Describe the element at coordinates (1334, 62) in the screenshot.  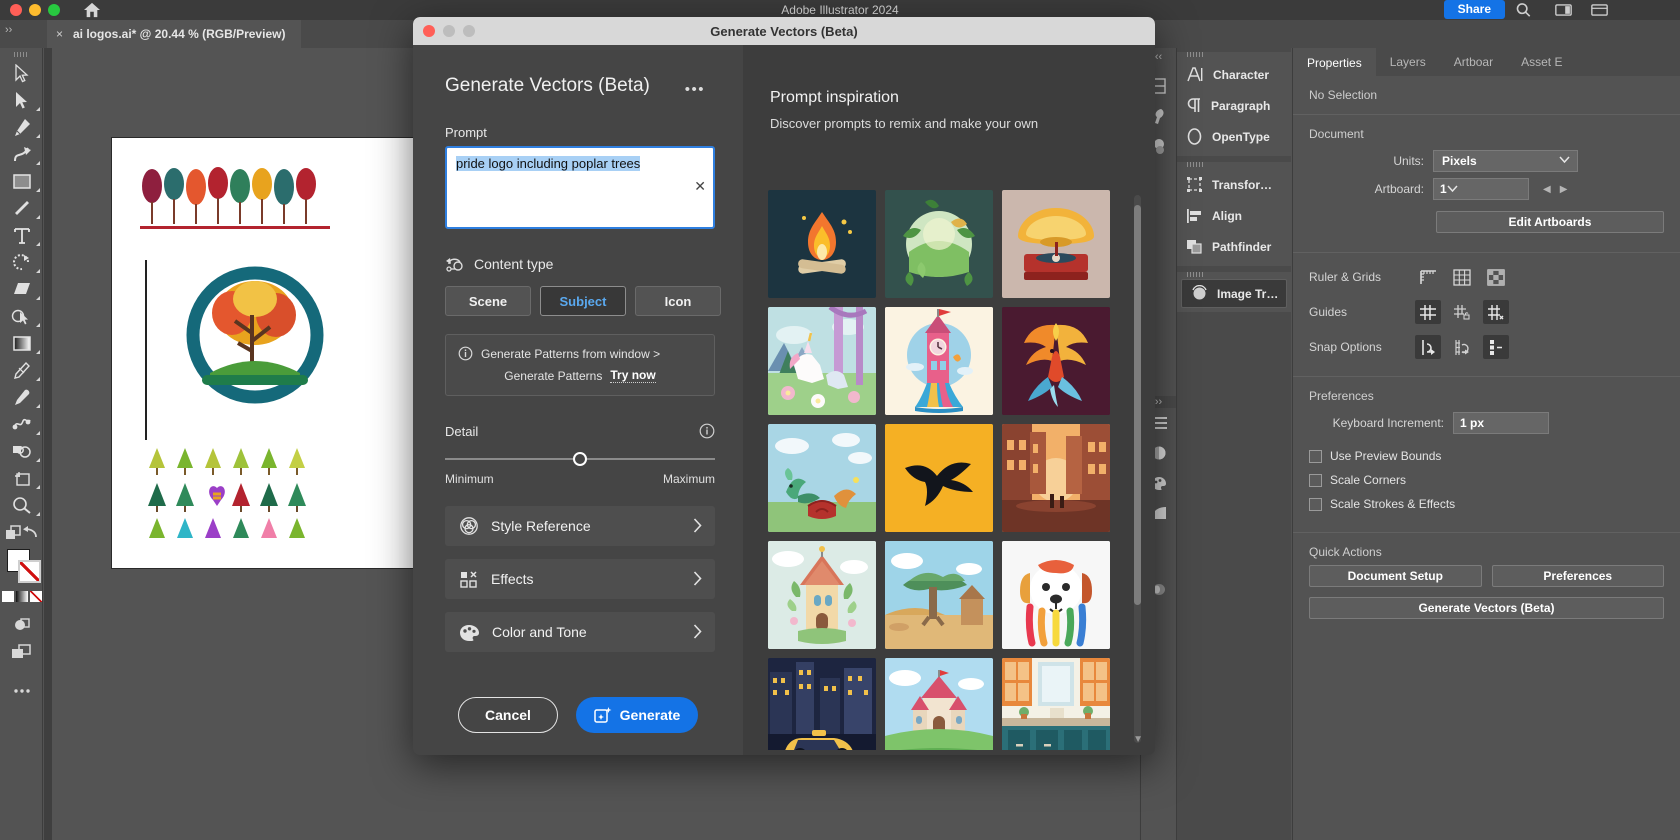
I see `tab-properties: Properties` at that location.